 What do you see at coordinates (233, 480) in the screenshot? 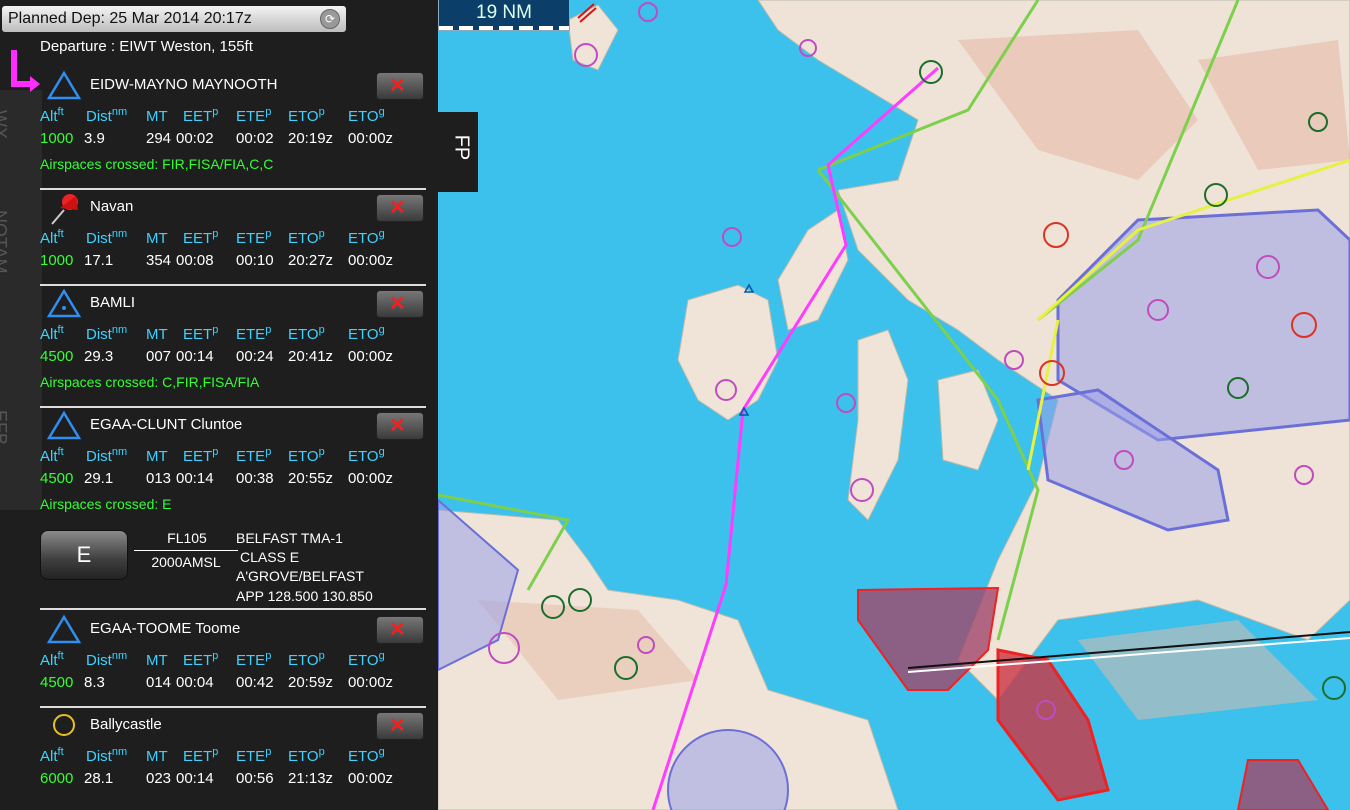
I see `waypoint-values: 4500 29.1 013 00:14 00:38 20:55z 00:00z` at bounding box center [233, 480].